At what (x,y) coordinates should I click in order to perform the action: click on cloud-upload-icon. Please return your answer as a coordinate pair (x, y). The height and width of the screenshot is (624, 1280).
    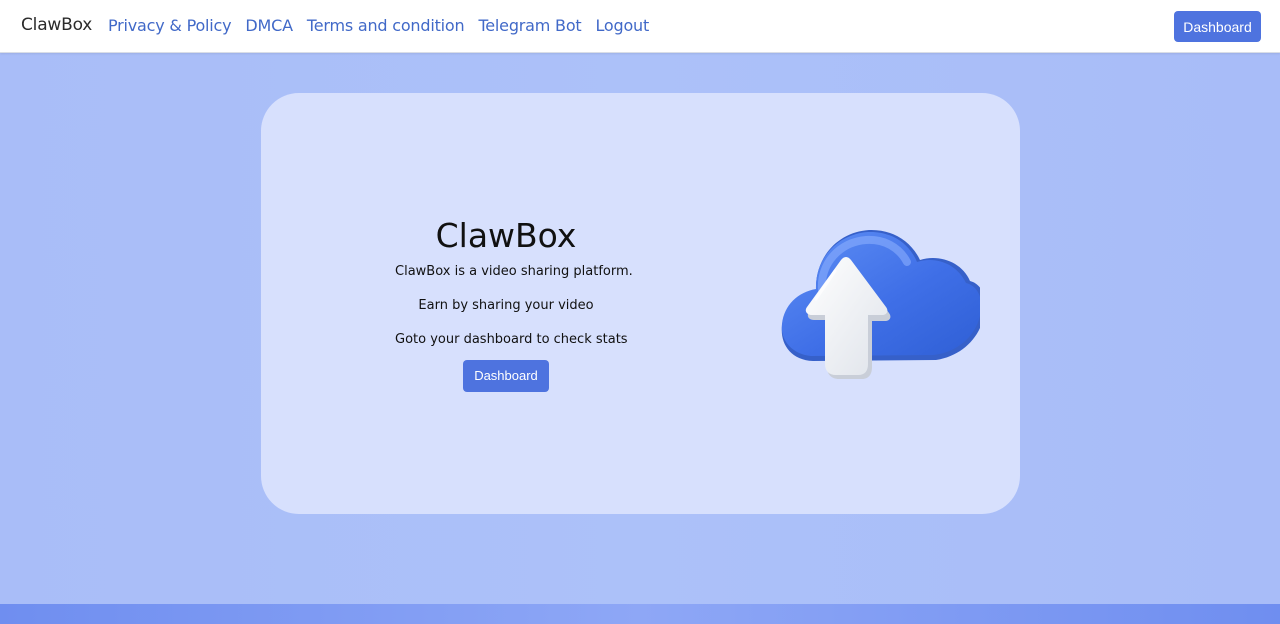
    Looking at the image, I should click on (880, 304).